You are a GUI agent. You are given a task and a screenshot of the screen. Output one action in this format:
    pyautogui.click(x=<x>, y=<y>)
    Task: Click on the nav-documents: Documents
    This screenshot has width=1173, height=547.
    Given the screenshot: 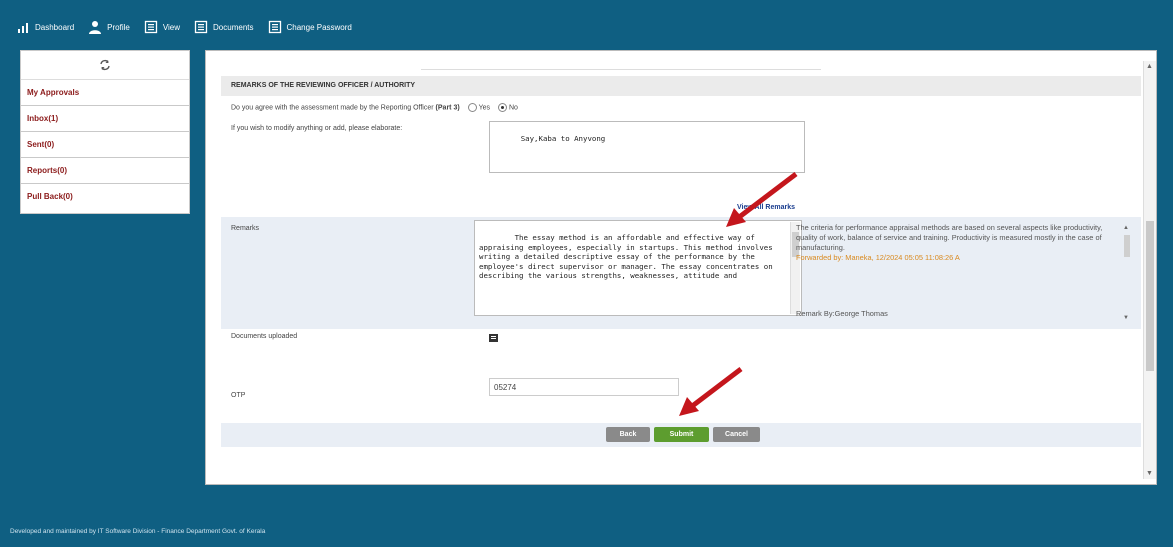 What is the action you would take?
    pyautogui.click(x=224, y=27)
    